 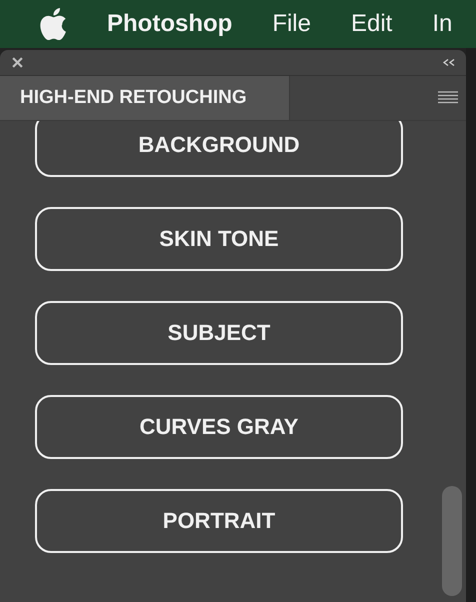 I want to click on menu-item: In, so click(x=442, y=24).